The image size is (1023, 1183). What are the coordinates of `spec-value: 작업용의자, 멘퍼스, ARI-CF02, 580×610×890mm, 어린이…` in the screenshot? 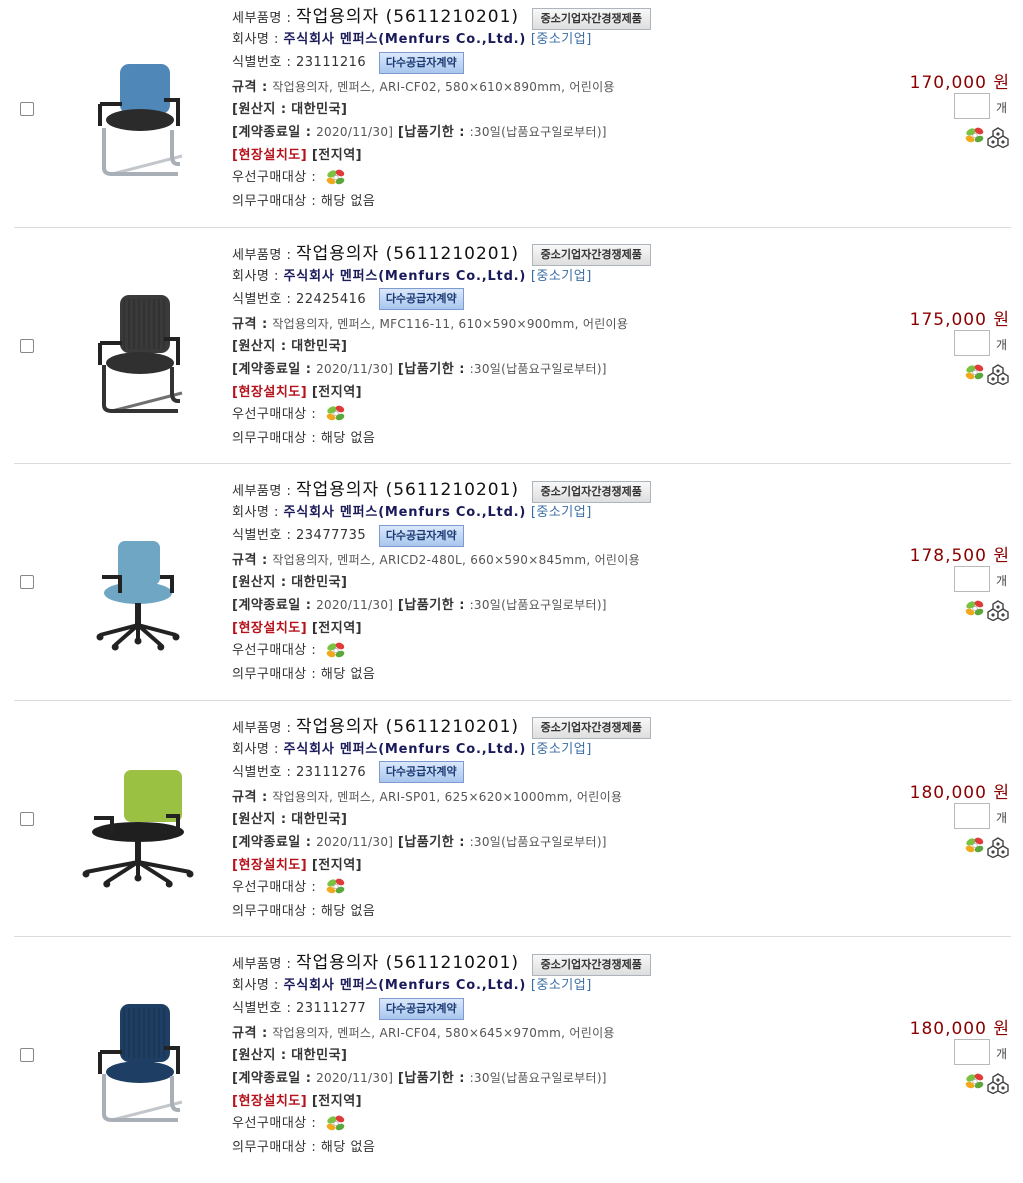 It's located at (443, 87).